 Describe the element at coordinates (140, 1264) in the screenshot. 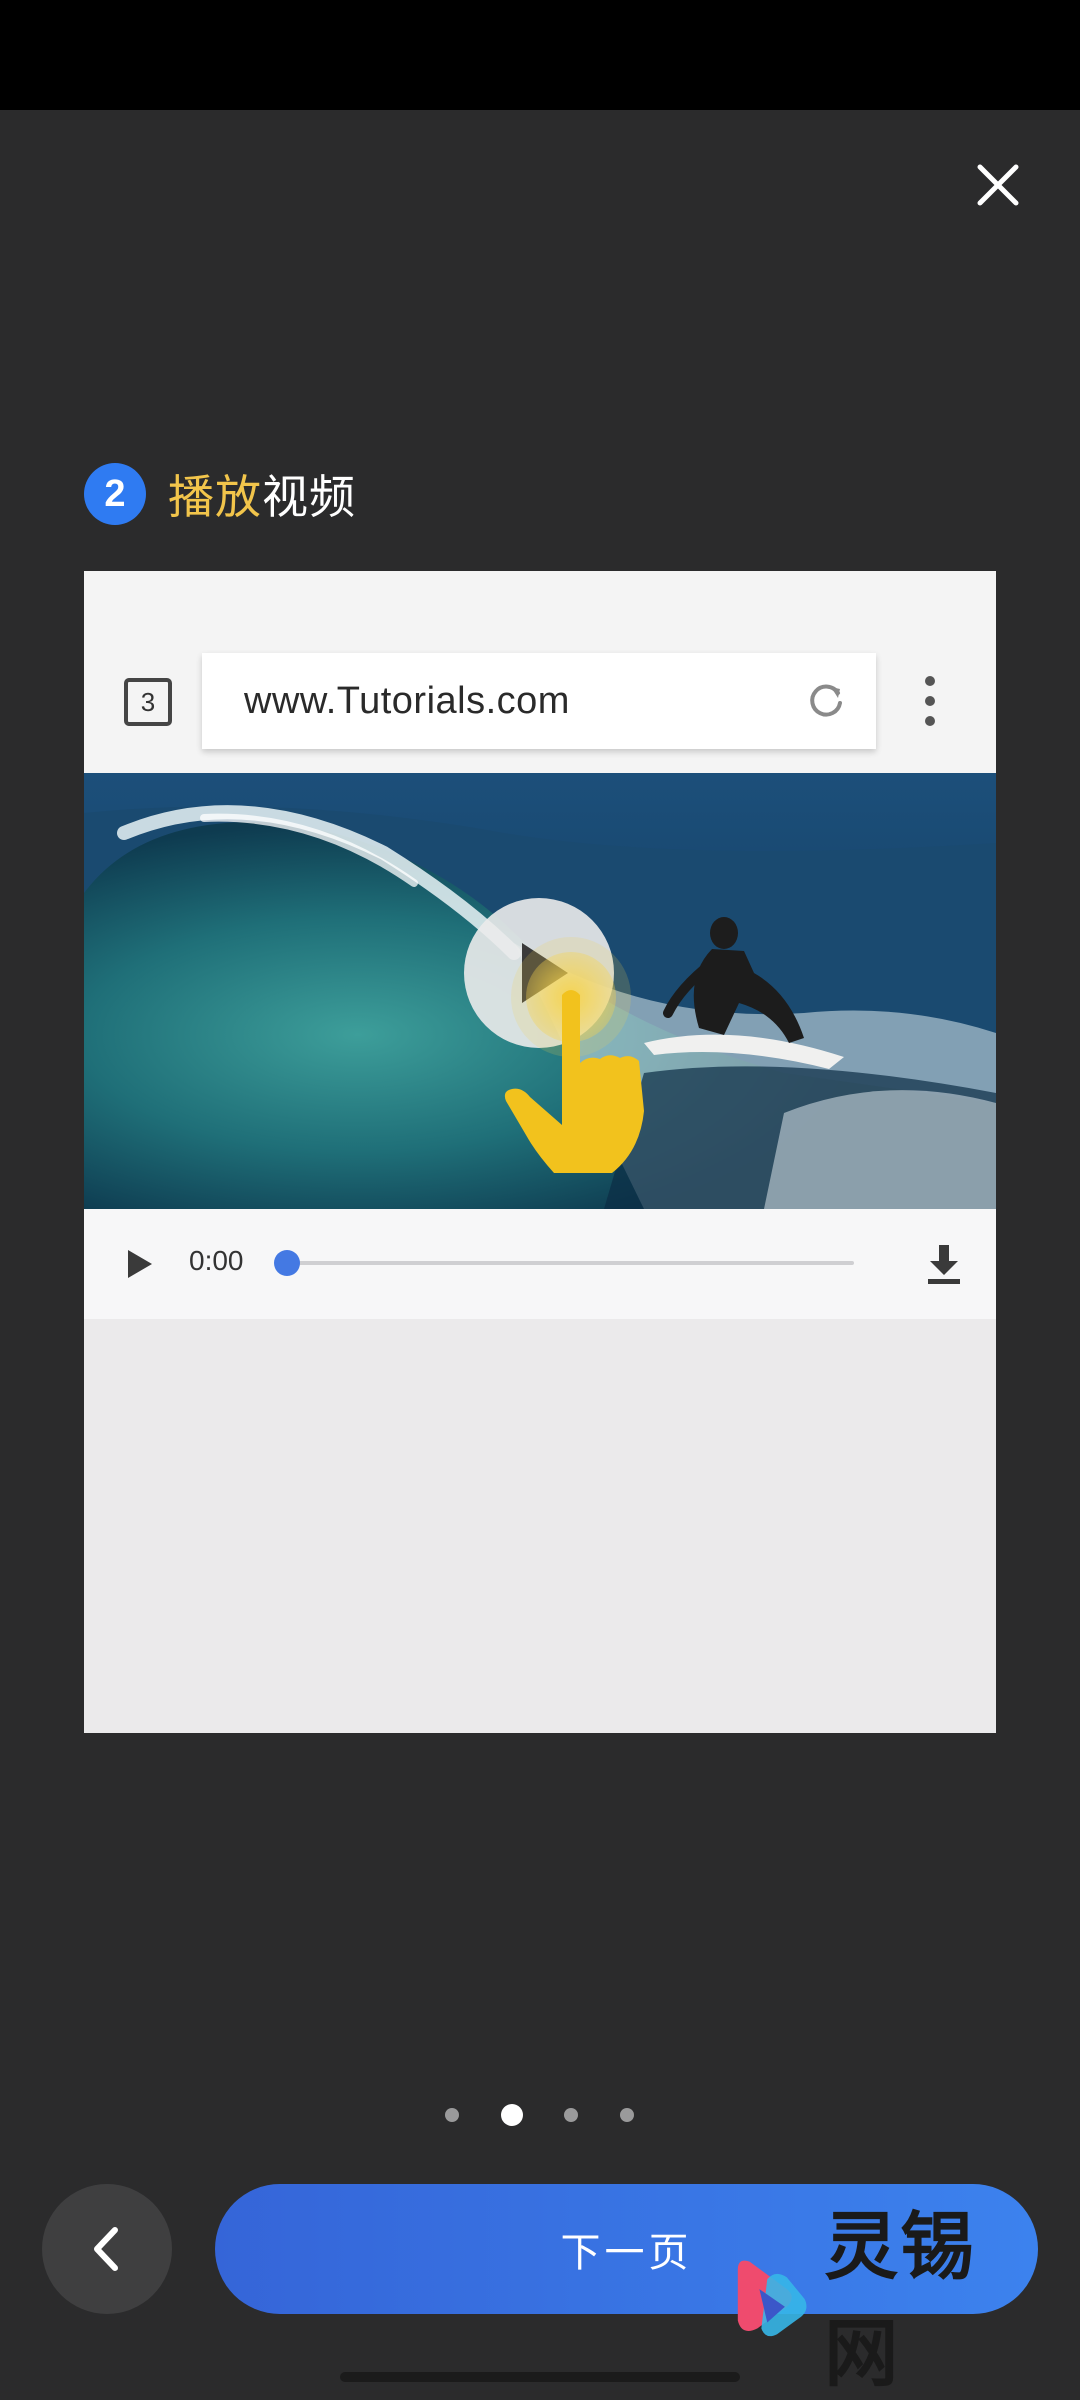

I see `play-icon` at that location.